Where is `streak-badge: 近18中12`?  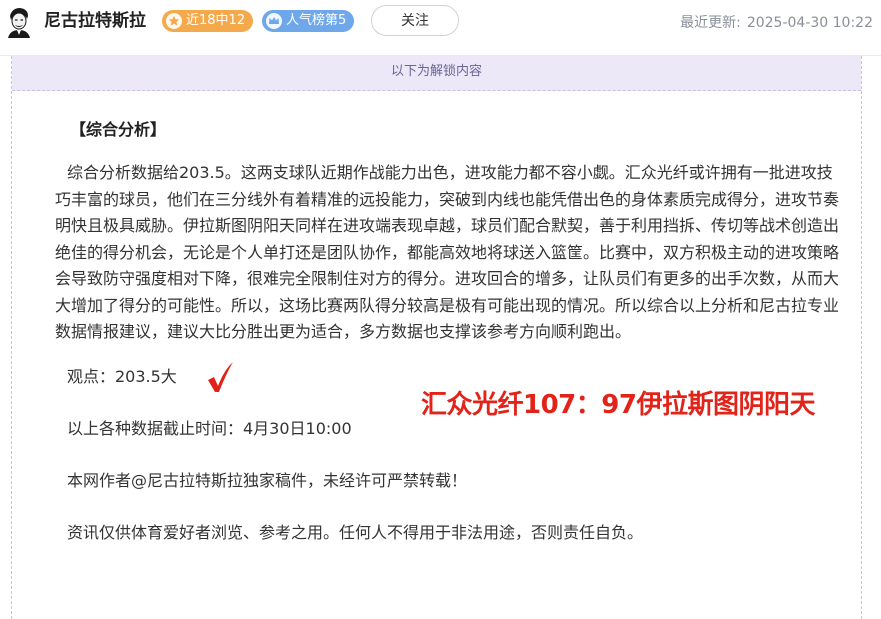 streak-badge: 近18中12 is located at coordinates (208, 21).